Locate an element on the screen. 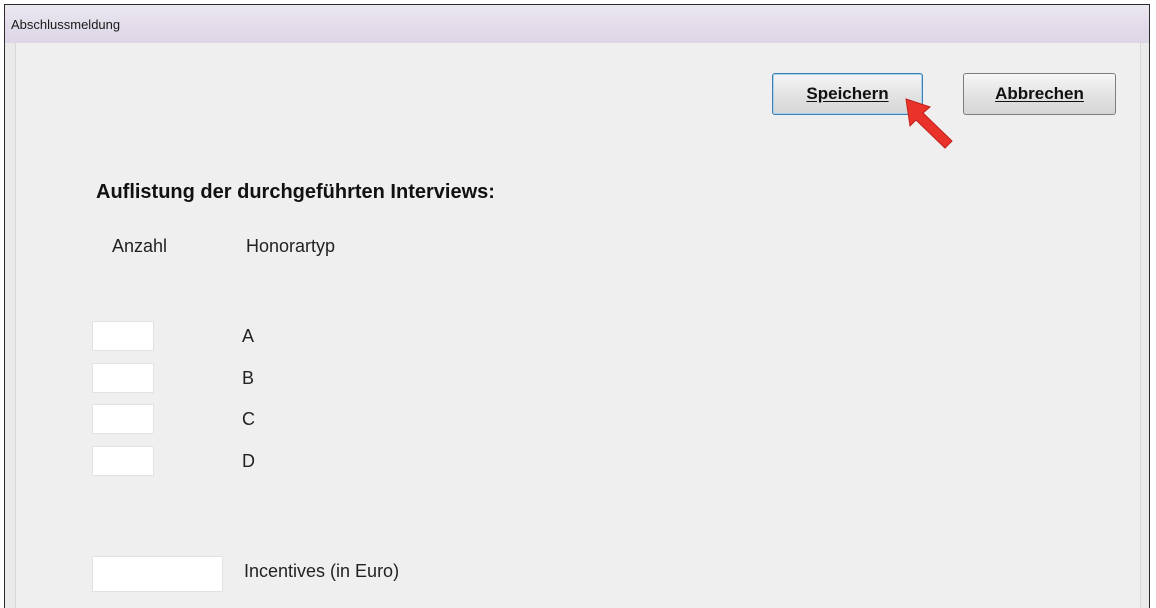  fee-type-label-b: B is located at coordinates (248, 378).